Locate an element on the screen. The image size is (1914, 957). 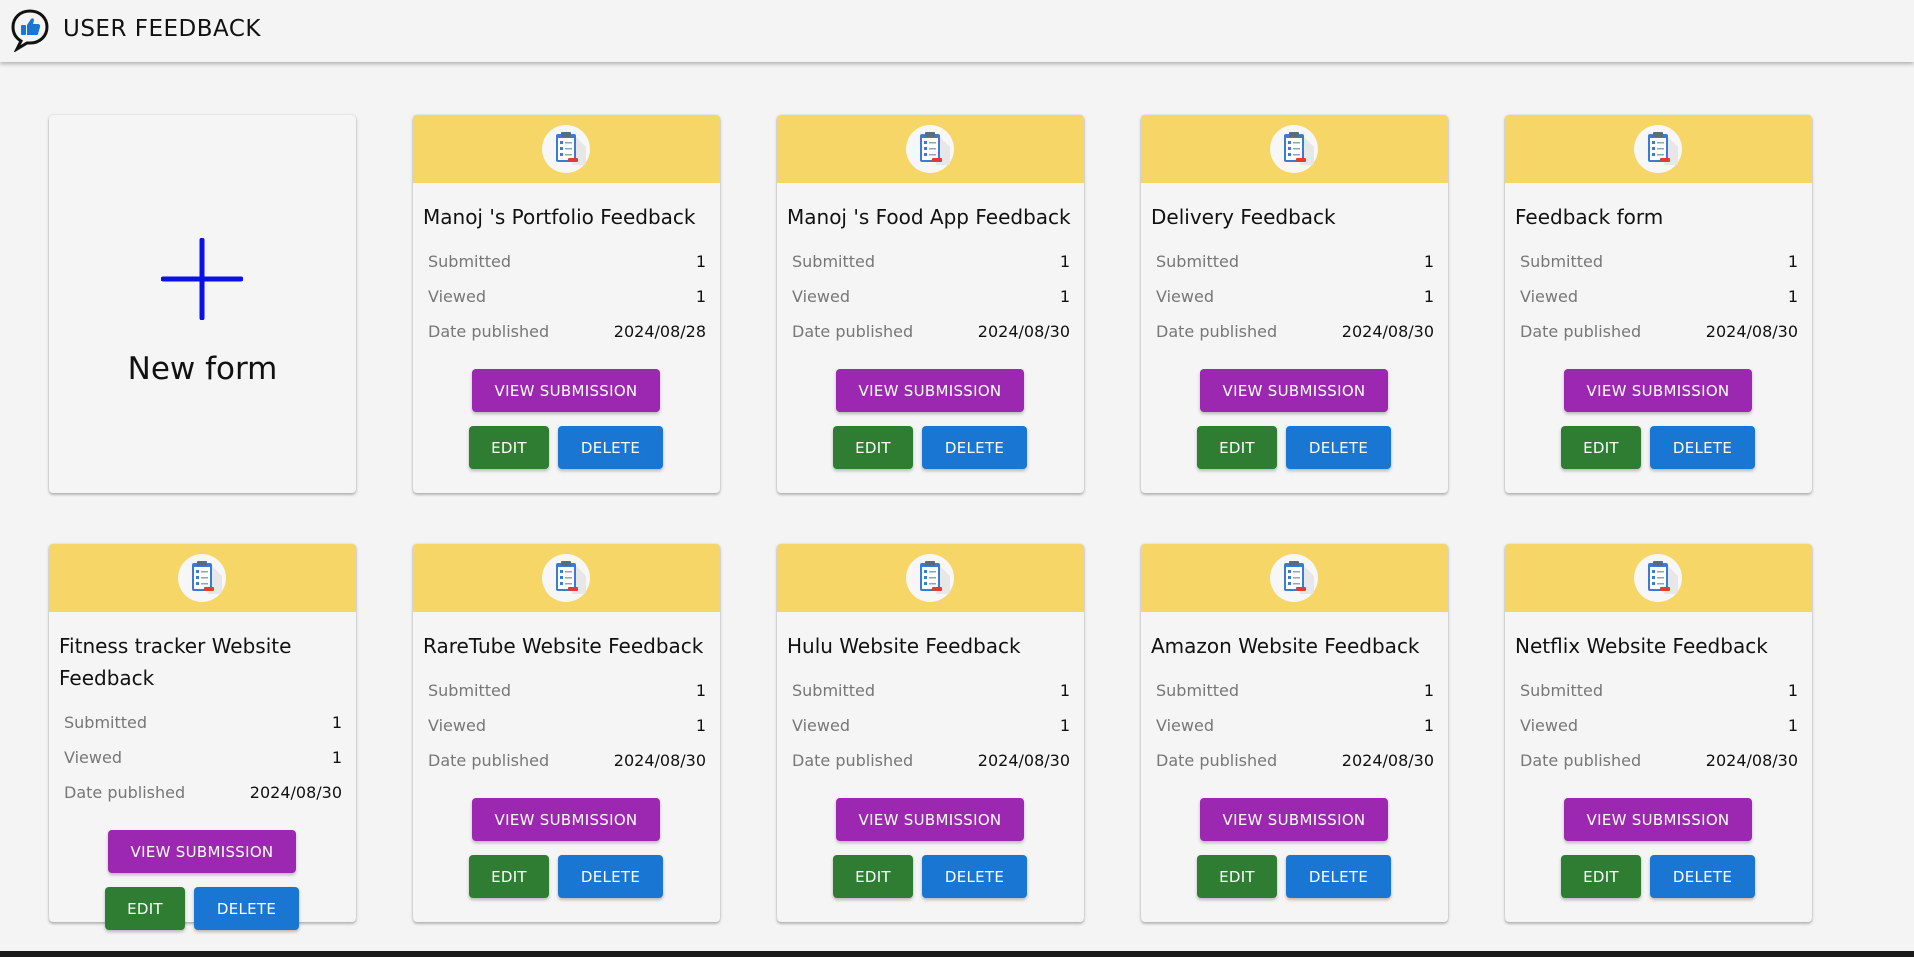
thumbs-up-chat-icon is located at coordinates (30, 30).